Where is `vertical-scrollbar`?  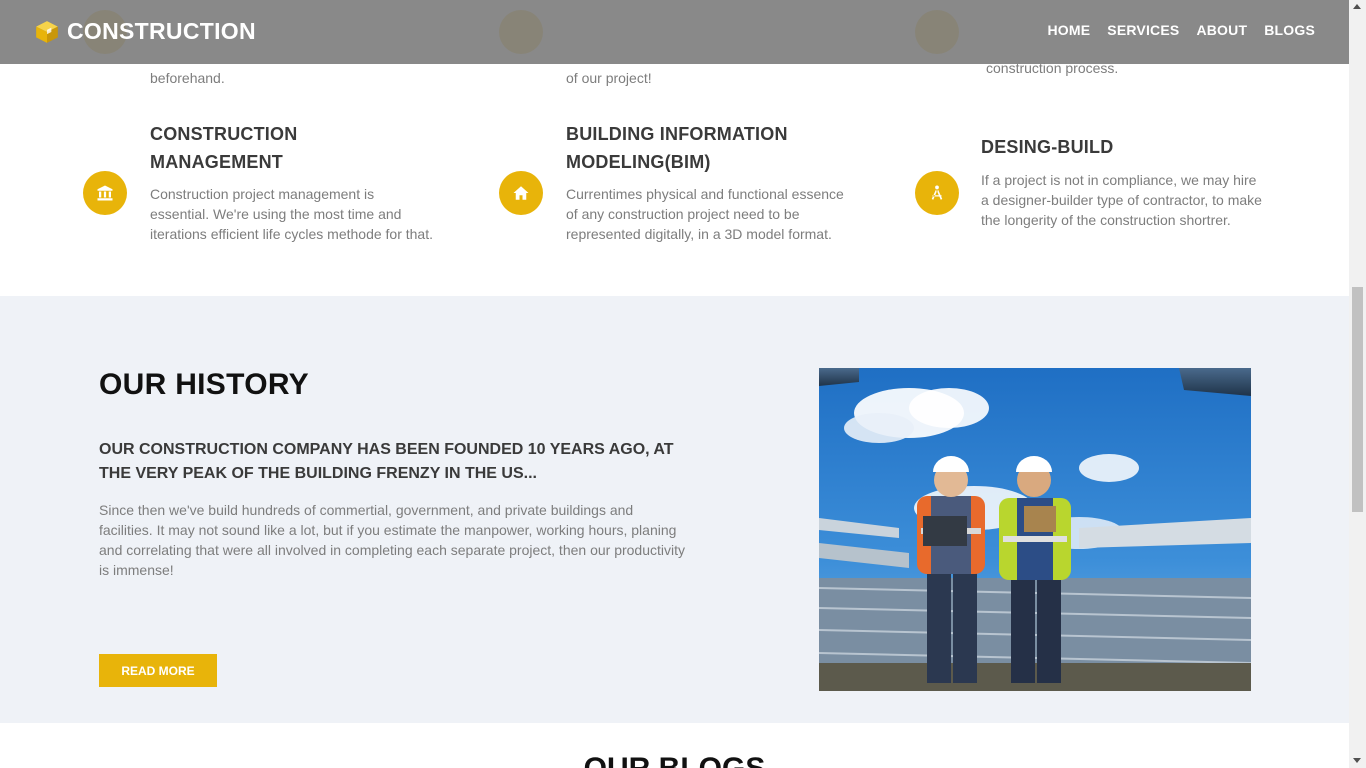
vertical-scrollbar is located at coordinates (1357, 384).